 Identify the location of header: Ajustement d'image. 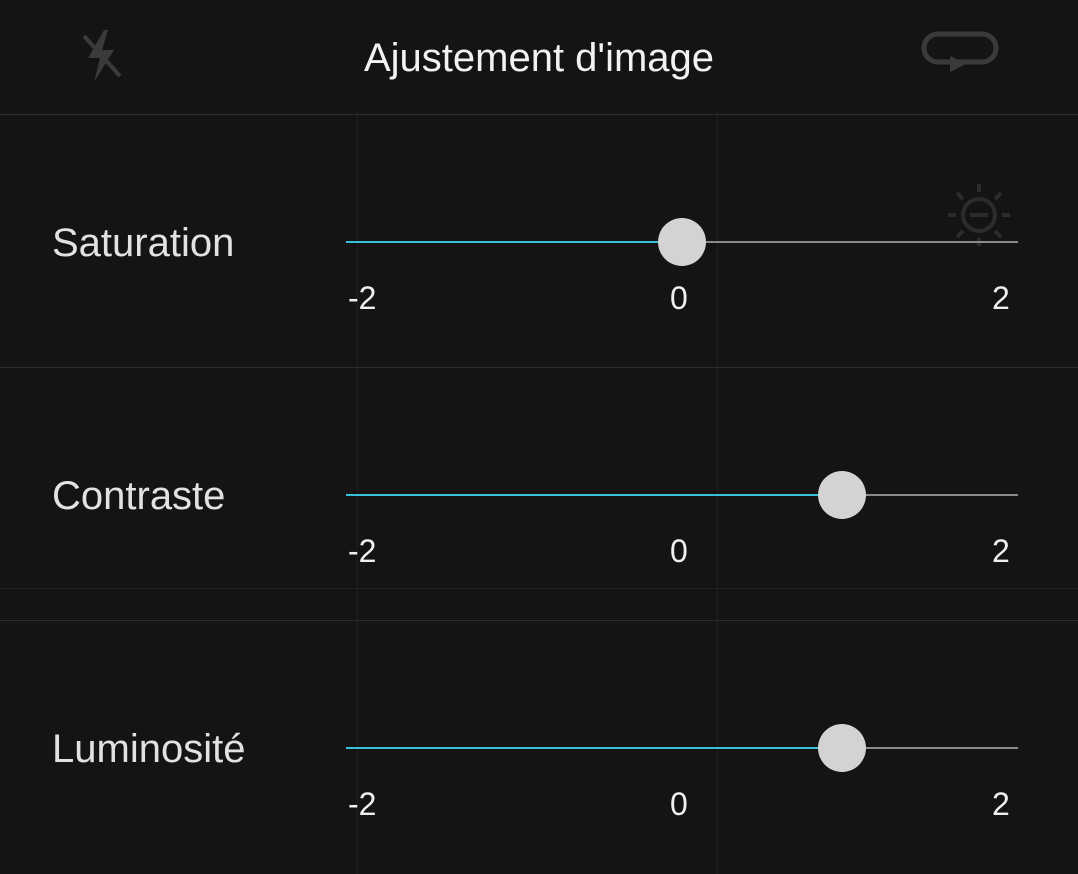
(539, 57).